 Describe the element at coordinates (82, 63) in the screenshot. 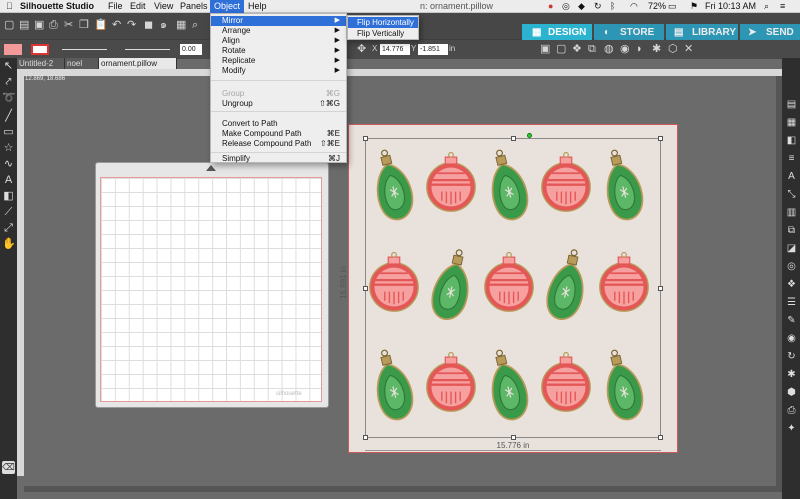

I see `doc-tab-noel: noel` at that location.